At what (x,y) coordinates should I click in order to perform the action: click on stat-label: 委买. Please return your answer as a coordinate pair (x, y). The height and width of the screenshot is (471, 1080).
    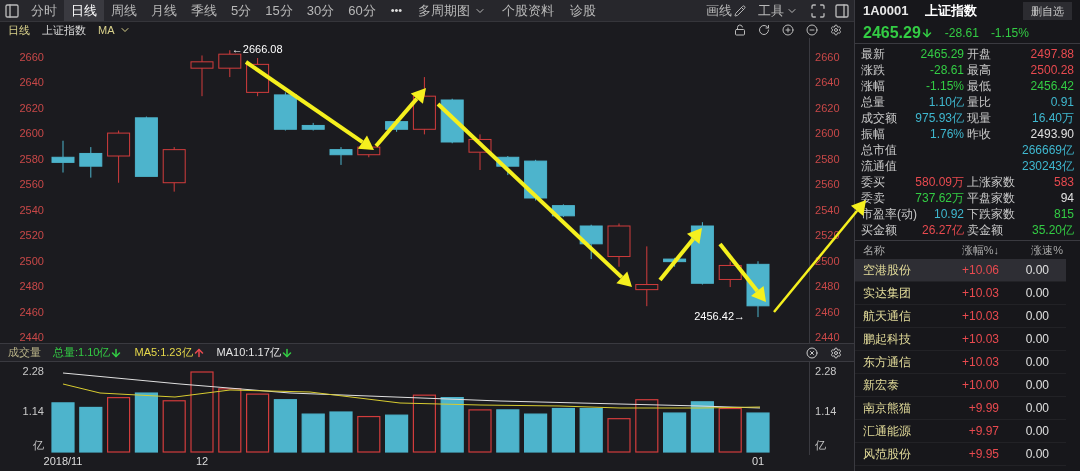
    Looking at the image, I should click on (873, 182).